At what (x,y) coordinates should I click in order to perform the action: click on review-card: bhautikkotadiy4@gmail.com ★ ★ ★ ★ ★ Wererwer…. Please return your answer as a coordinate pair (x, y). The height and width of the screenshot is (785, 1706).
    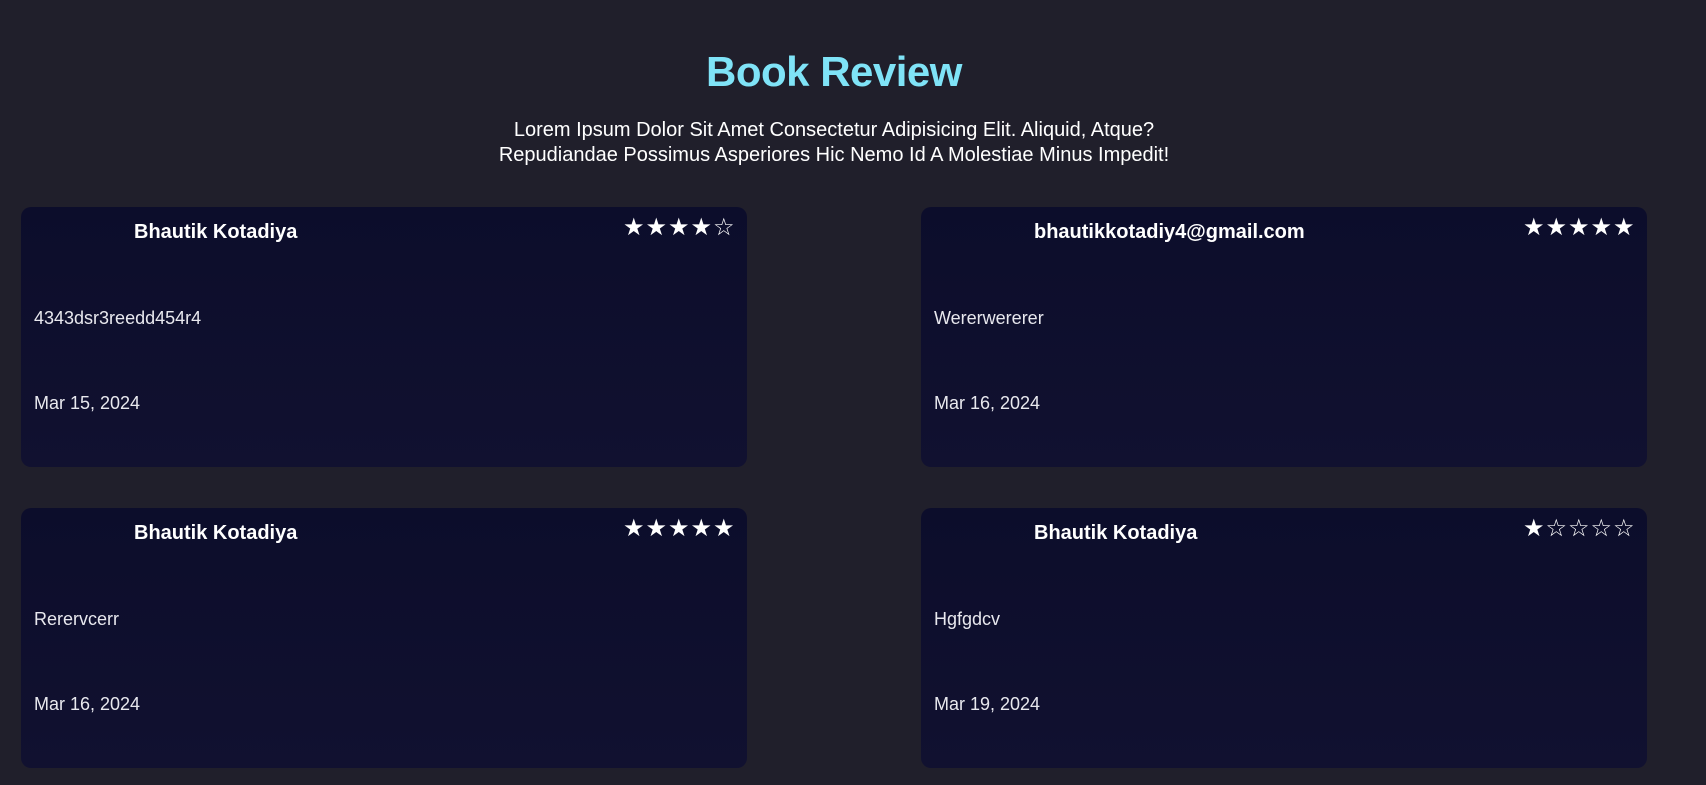
    Looking at the image, I should click on (1284, 337).